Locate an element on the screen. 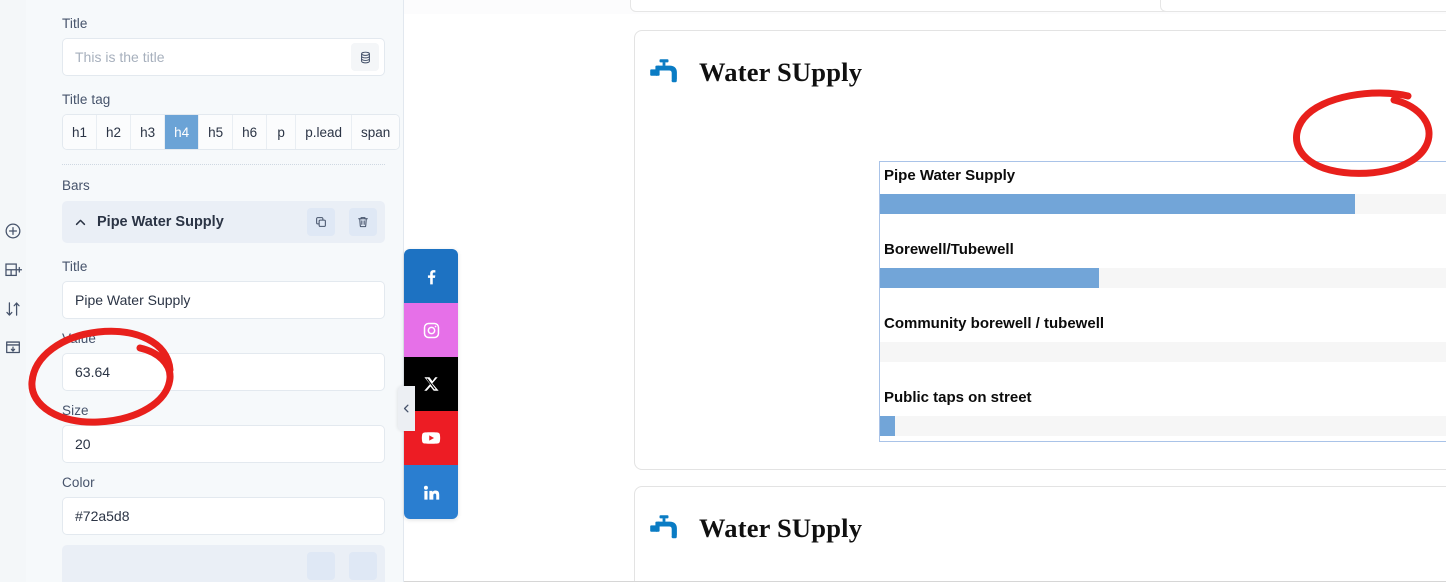 The height and width of the screenshot is (582, 1446). card-2-header: Water SUpply is located at coordinates (1040, 515).